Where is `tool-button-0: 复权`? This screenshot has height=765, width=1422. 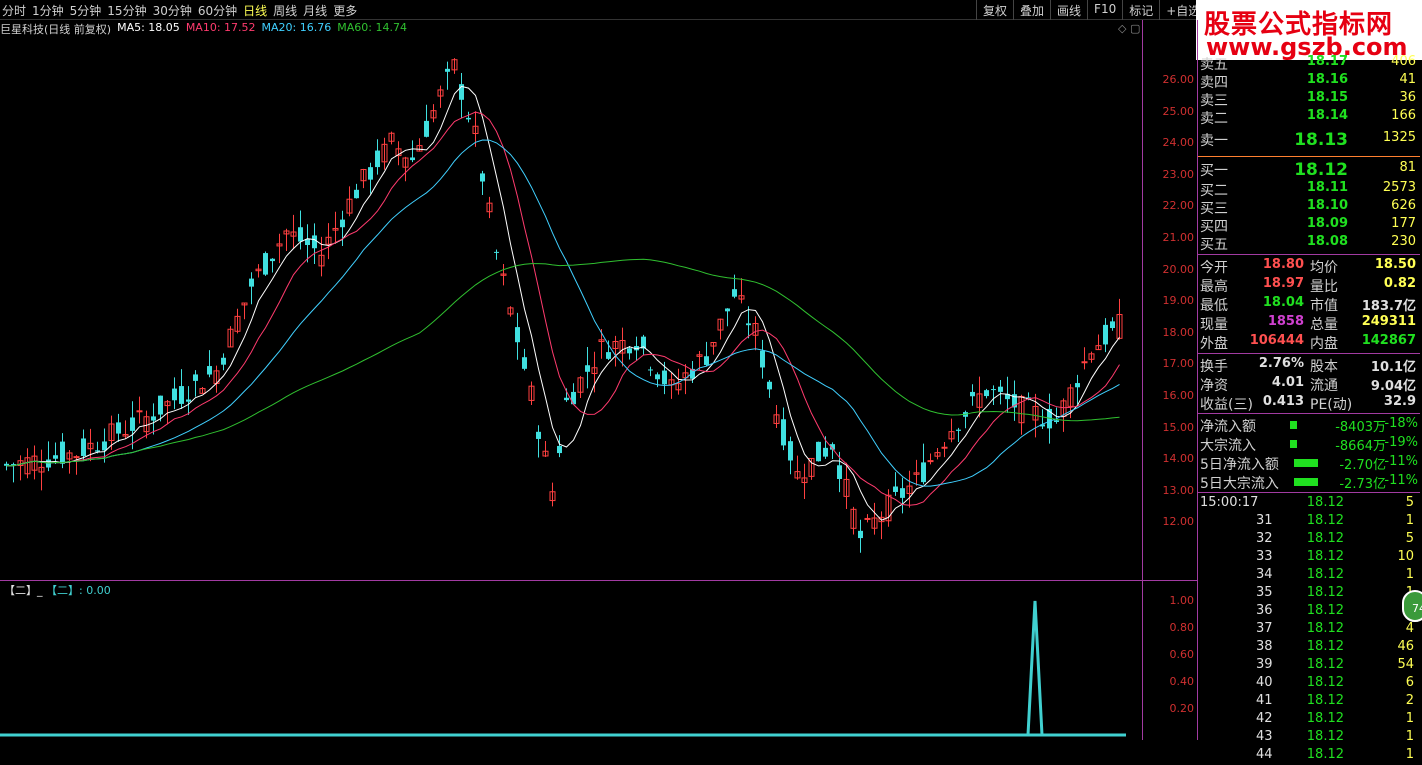
tool-button-0: 复权 is located at coordinates (994, 10).